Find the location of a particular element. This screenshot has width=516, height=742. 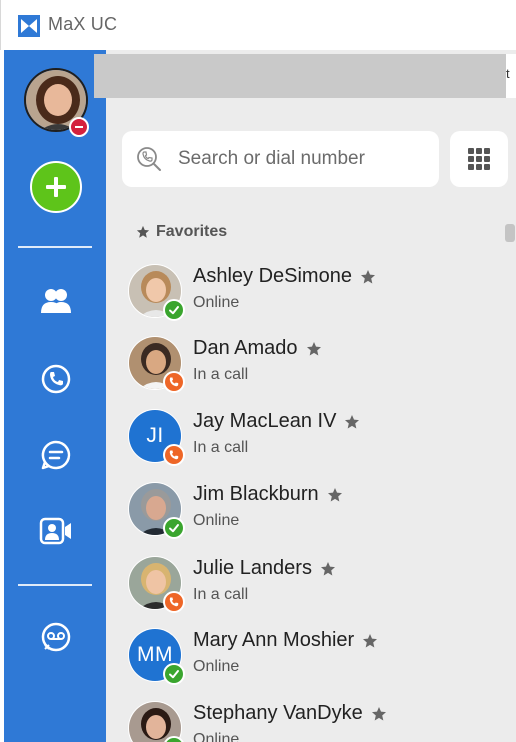

contacts-icon is located at coordinates (56, 301).